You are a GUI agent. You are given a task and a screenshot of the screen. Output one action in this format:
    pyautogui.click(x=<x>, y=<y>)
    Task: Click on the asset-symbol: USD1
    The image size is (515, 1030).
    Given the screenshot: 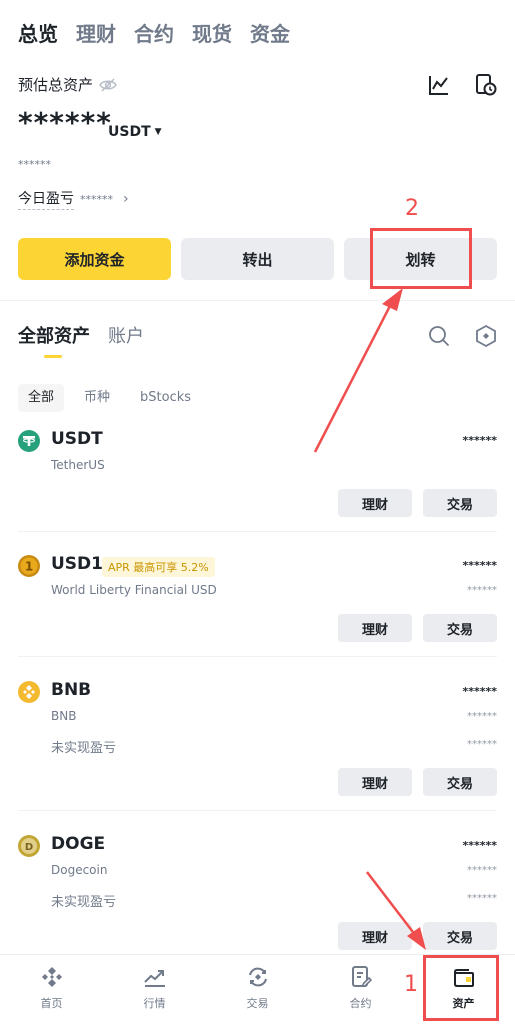 What is the action you would take?
    pyautogui.click(x=77, y=564)
    